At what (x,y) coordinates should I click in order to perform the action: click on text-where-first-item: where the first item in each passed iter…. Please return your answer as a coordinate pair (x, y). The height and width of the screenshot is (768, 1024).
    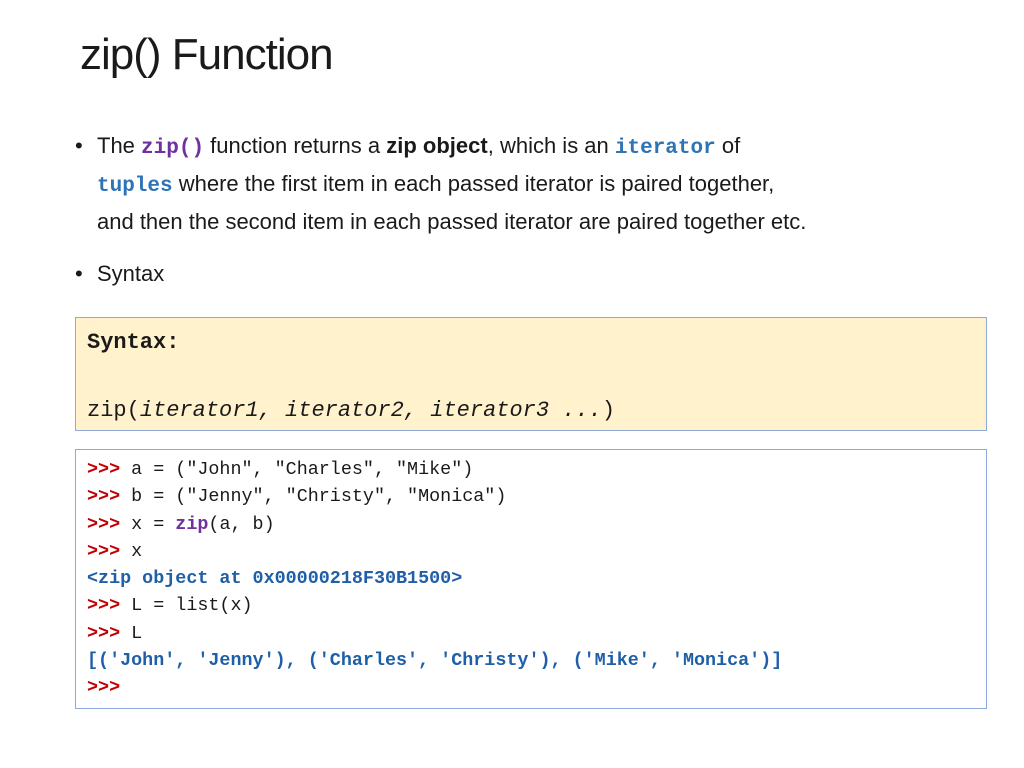
    Looking at the image, I should click on (473, 183).